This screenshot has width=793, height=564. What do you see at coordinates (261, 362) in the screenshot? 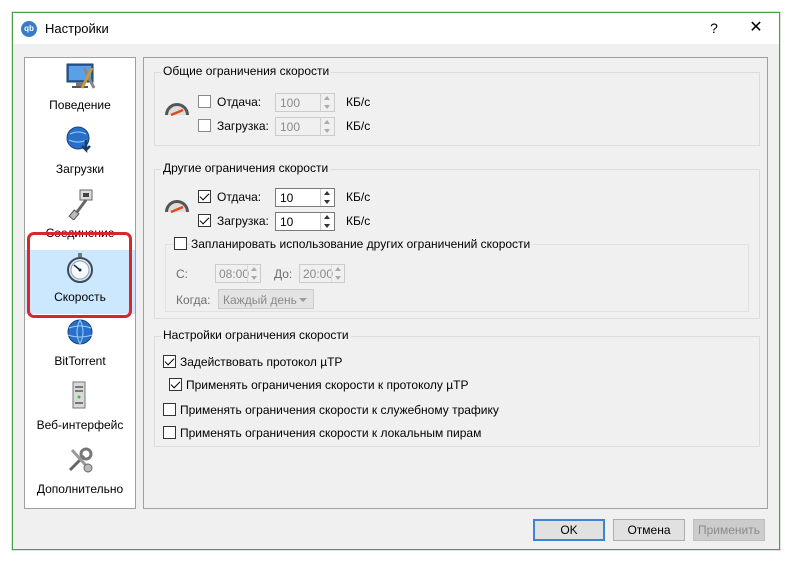
I see `enable-utp-label: Задействовать протокол µTP` at bounding box center [261, 362].